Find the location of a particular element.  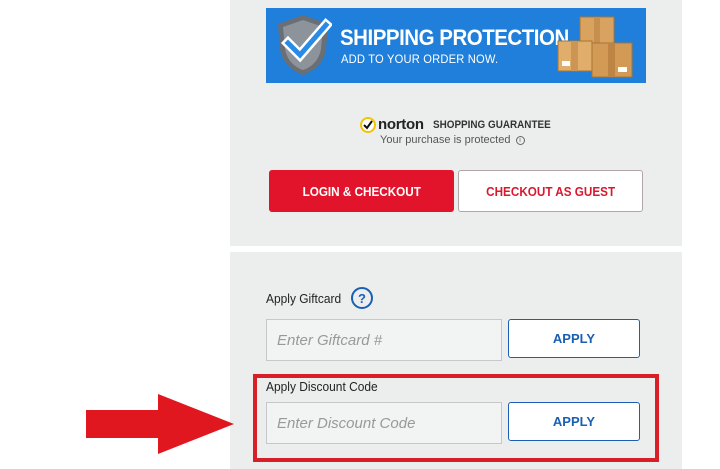

info-icon: i is located at coordinates (520, 140).